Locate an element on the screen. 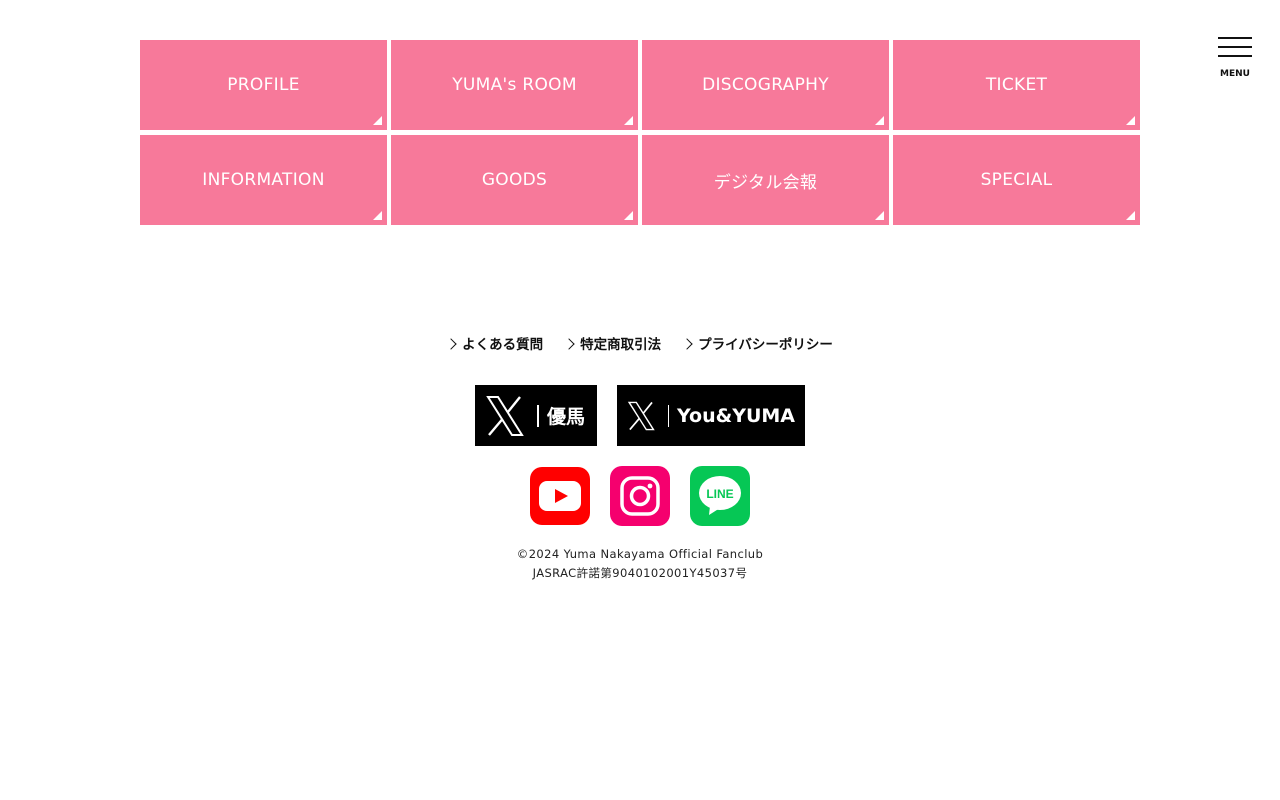  line-icon: LINE is located at coordinates (720, 495).